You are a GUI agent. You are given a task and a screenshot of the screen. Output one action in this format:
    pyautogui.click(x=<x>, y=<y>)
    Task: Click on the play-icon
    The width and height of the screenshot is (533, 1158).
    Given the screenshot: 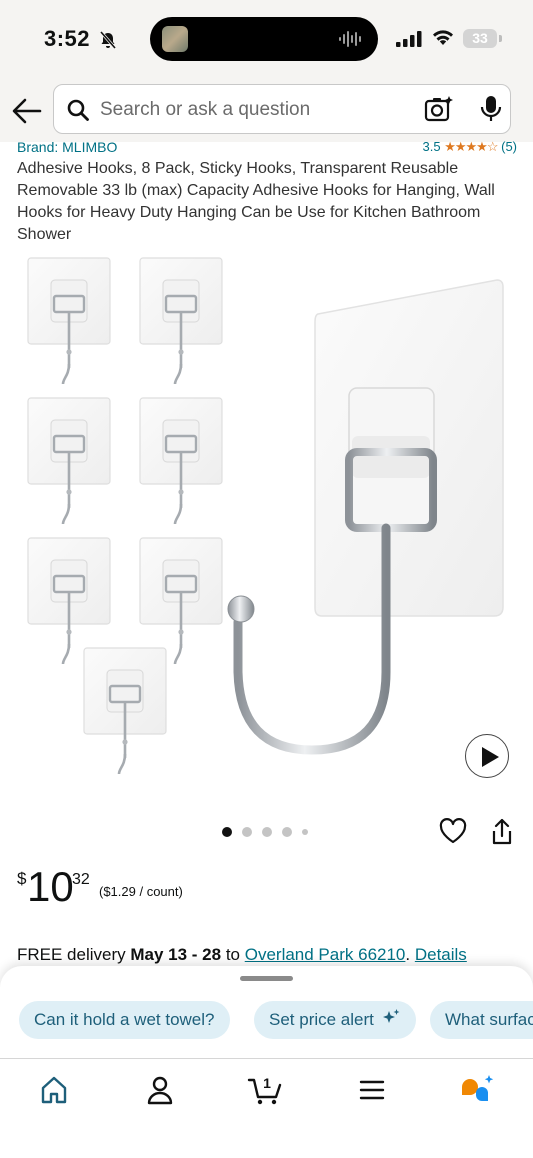 What is the action you would take?
    pyautogui.click(x=490, y=757)
    